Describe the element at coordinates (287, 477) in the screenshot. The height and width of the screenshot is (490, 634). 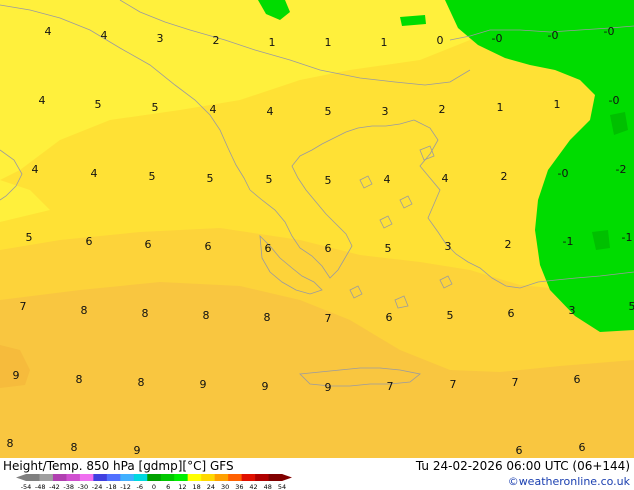
I see `legend-arrow-right` at that location.